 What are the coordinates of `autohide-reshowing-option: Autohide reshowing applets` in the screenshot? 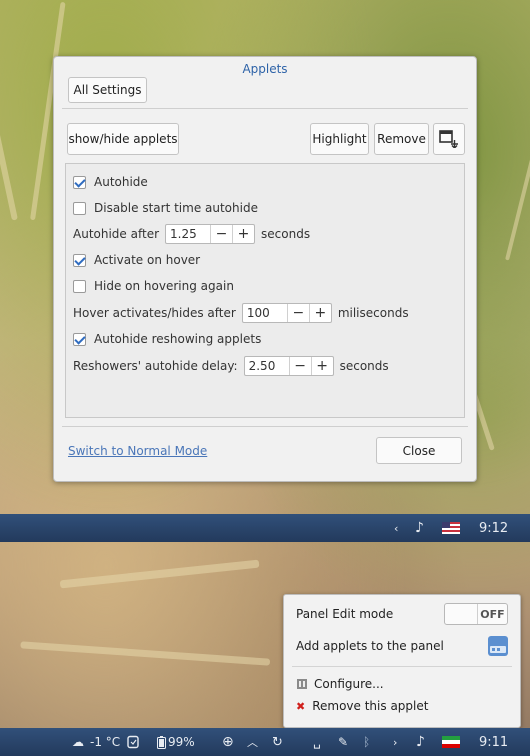 It's located at (167, 339).